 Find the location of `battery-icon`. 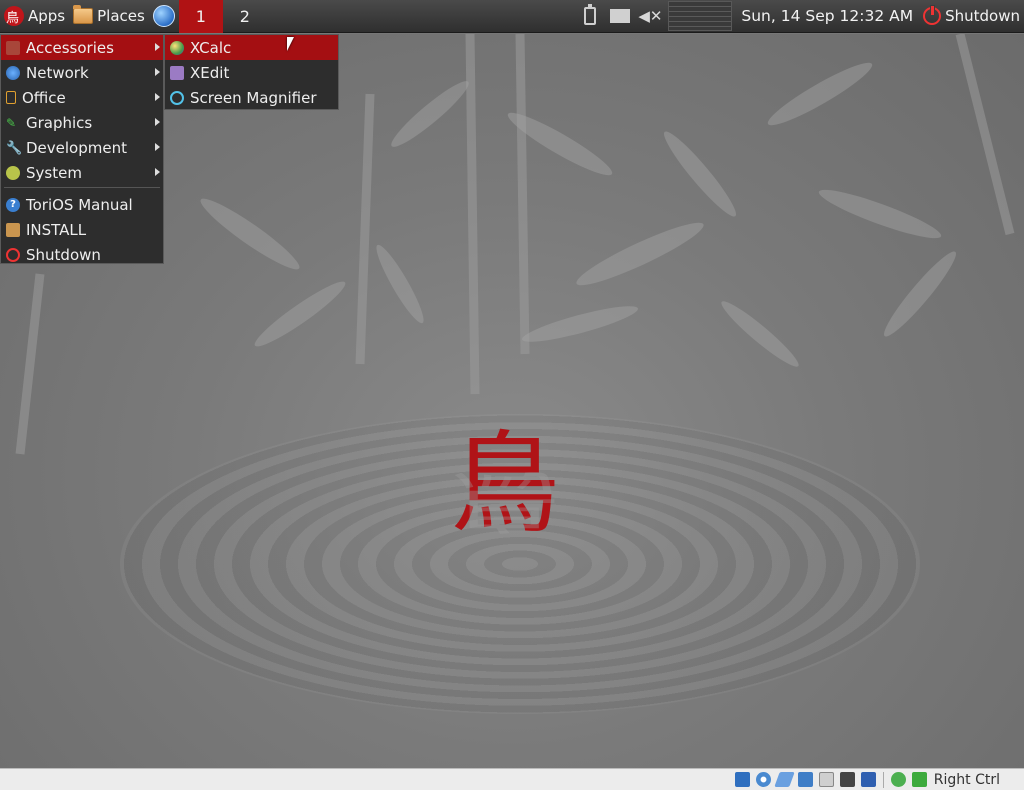

battery-icon is located at coordinates (590, 15).